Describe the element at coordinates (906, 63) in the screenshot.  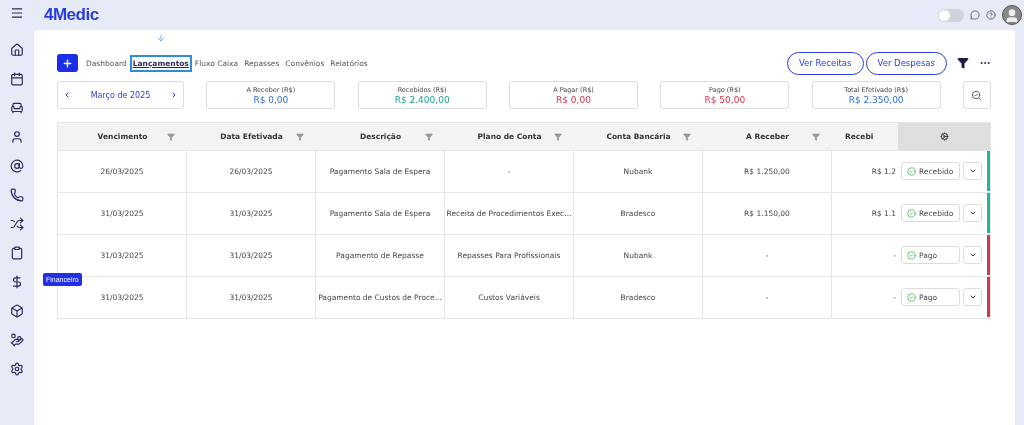
I see `outline-button: Ver Despesas` at that location.